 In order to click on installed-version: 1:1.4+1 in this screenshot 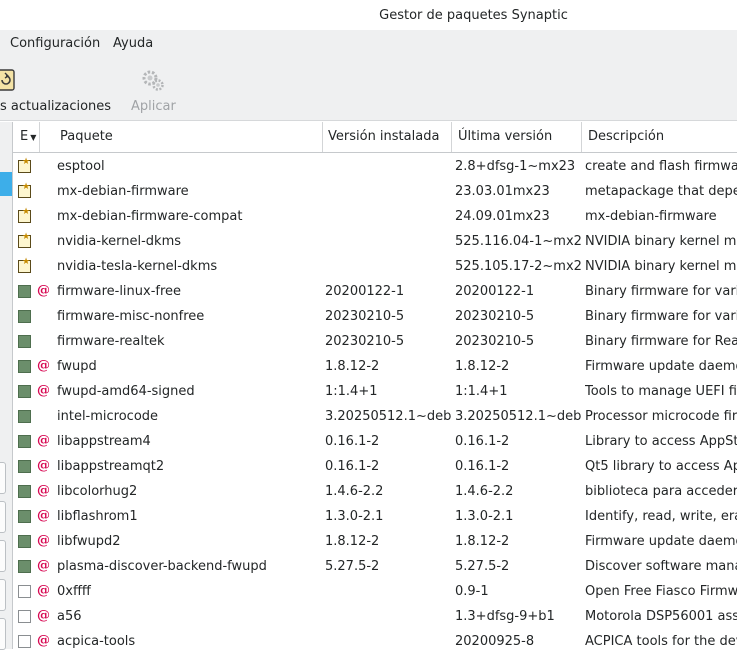, I will do `click(351, 391)`.